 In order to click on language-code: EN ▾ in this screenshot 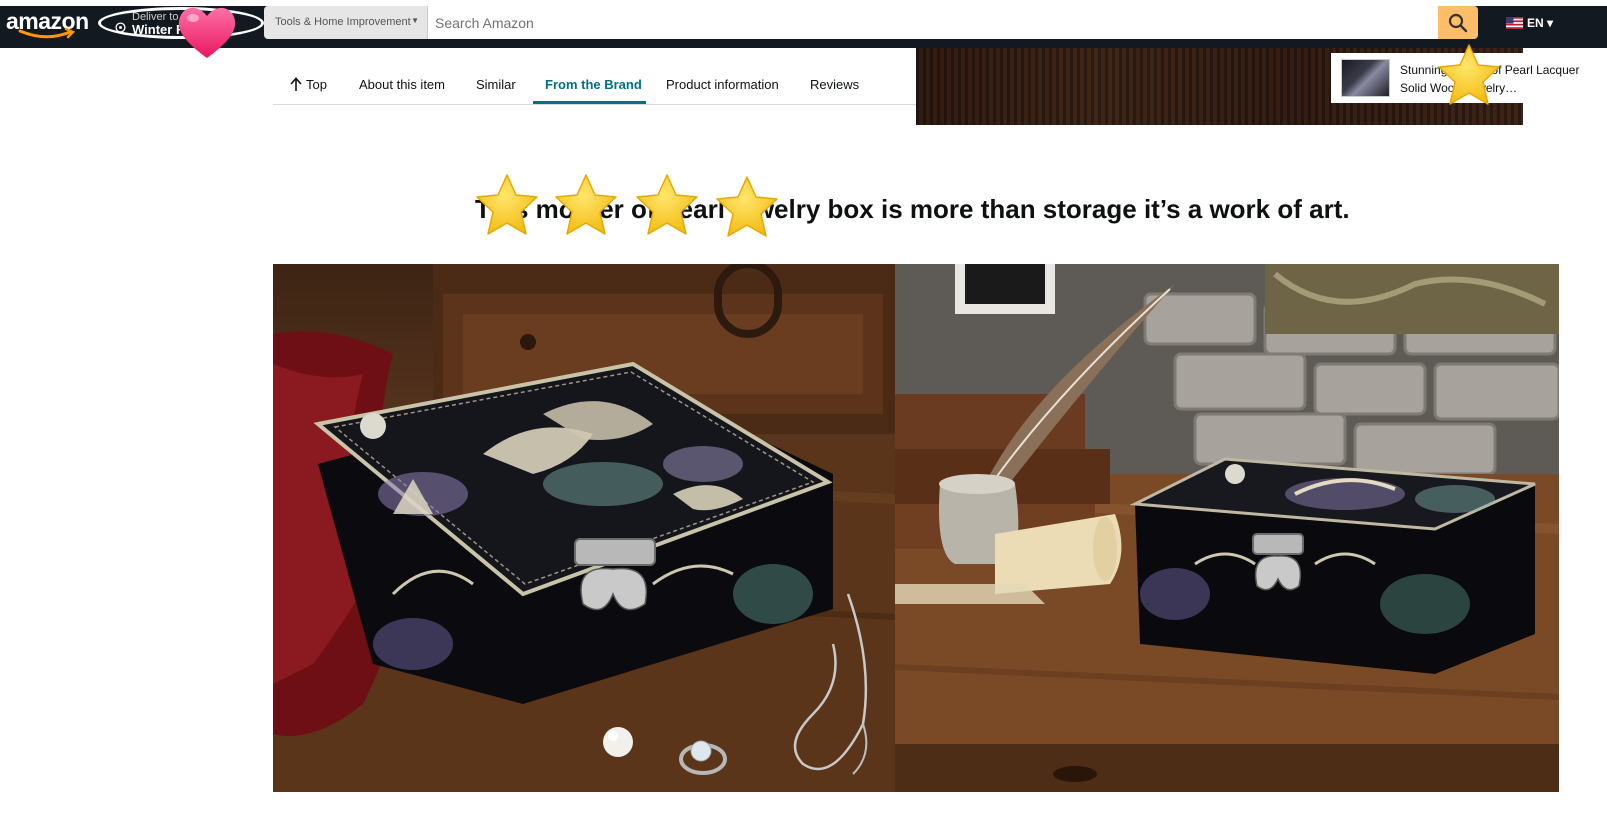, I will do `click(1540, 23)`.